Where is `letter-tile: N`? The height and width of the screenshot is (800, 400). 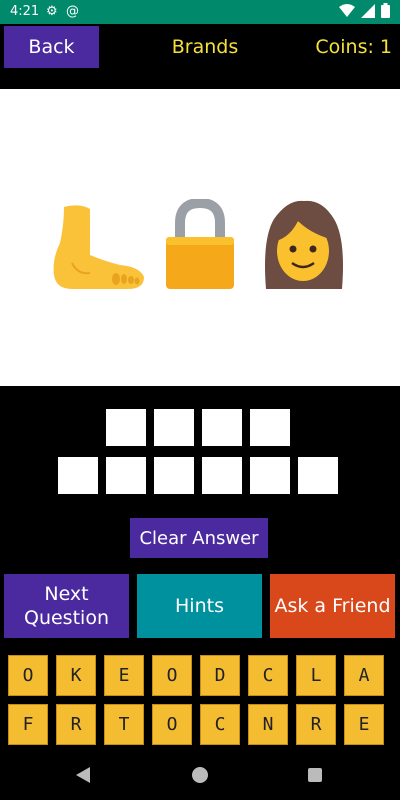 letter-tile: N is located at coordinates (268, 724).